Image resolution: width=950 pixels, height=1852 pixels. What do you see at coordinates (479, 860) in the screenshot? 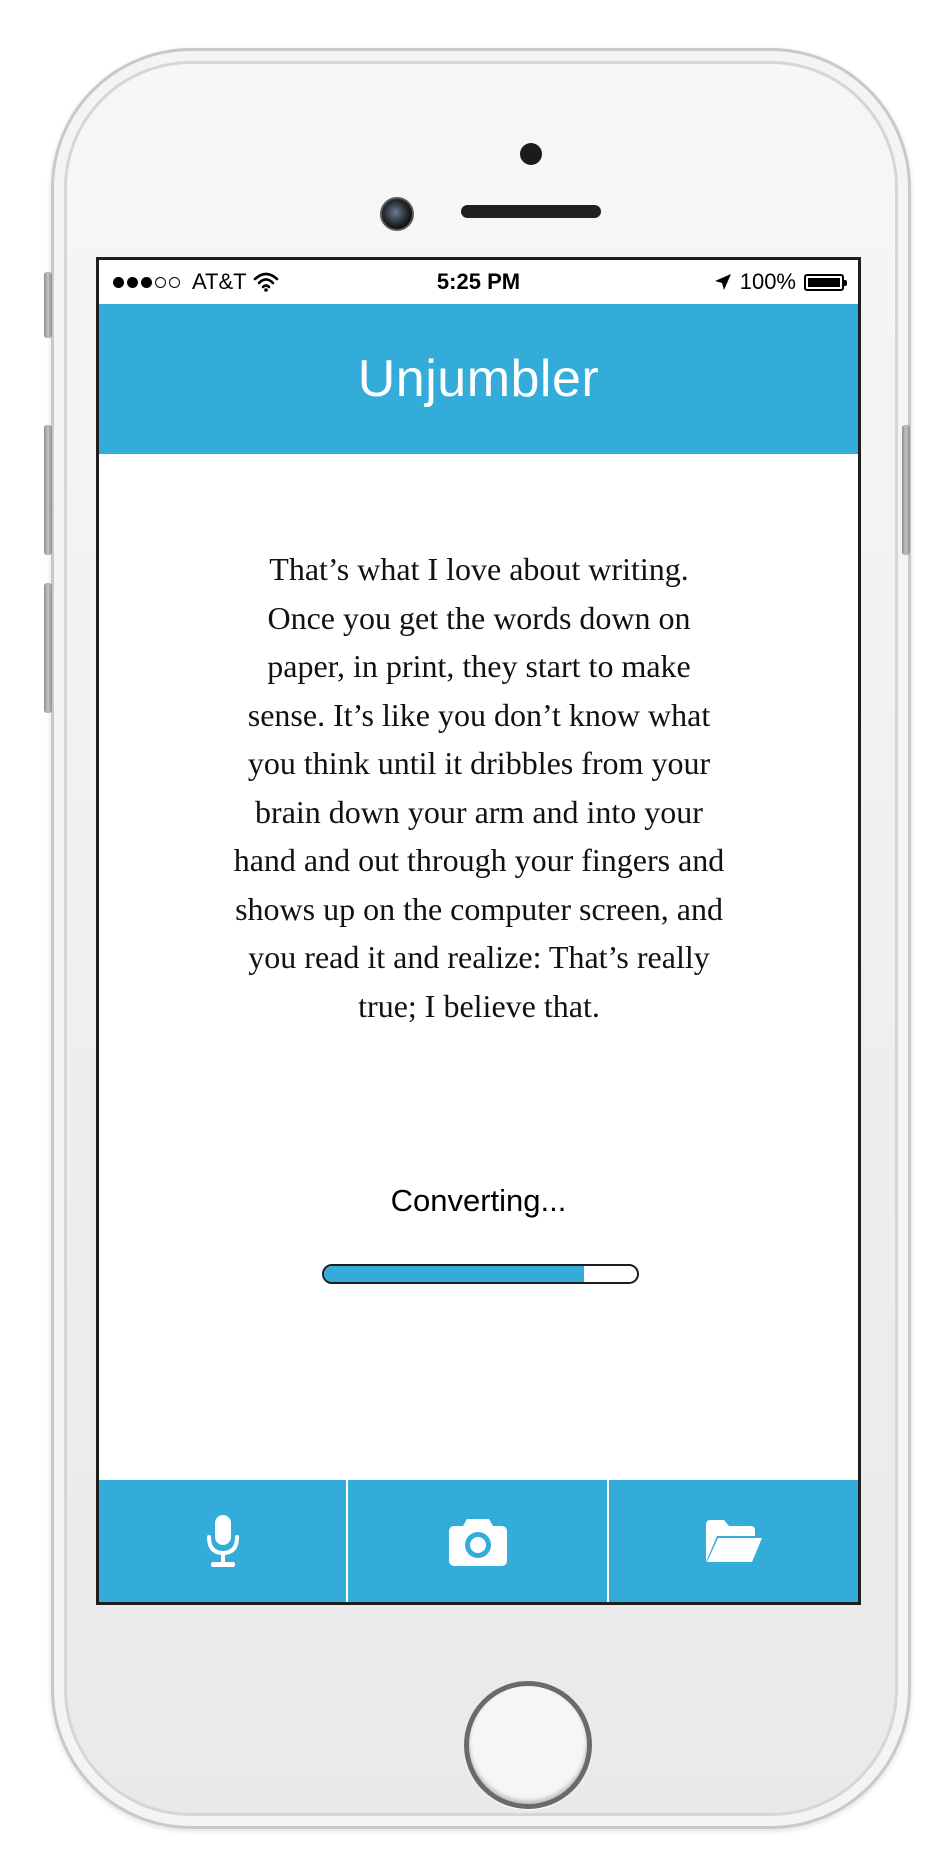
I see `quote-line: hand and out through your fingers and` at bounding box center [479, 860].